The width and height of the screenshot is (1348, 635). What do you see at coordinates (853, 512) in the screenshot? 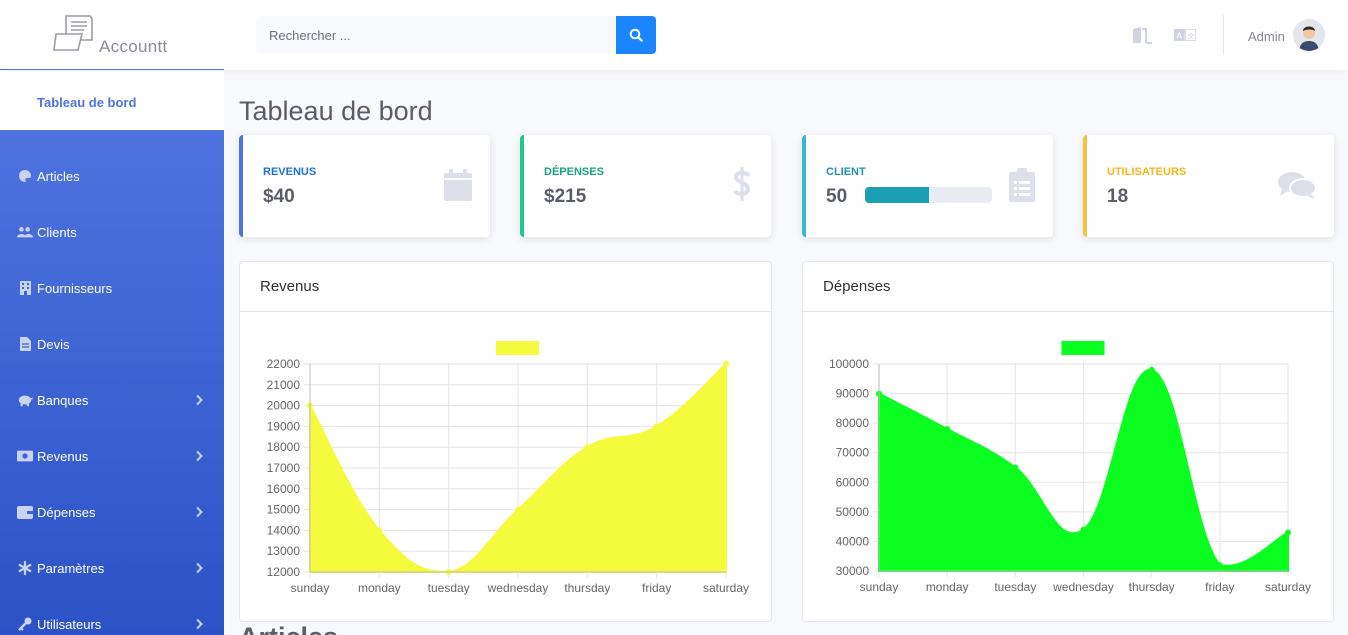
I see `y-tick-label: 50000` at bounding box center [853, 512].